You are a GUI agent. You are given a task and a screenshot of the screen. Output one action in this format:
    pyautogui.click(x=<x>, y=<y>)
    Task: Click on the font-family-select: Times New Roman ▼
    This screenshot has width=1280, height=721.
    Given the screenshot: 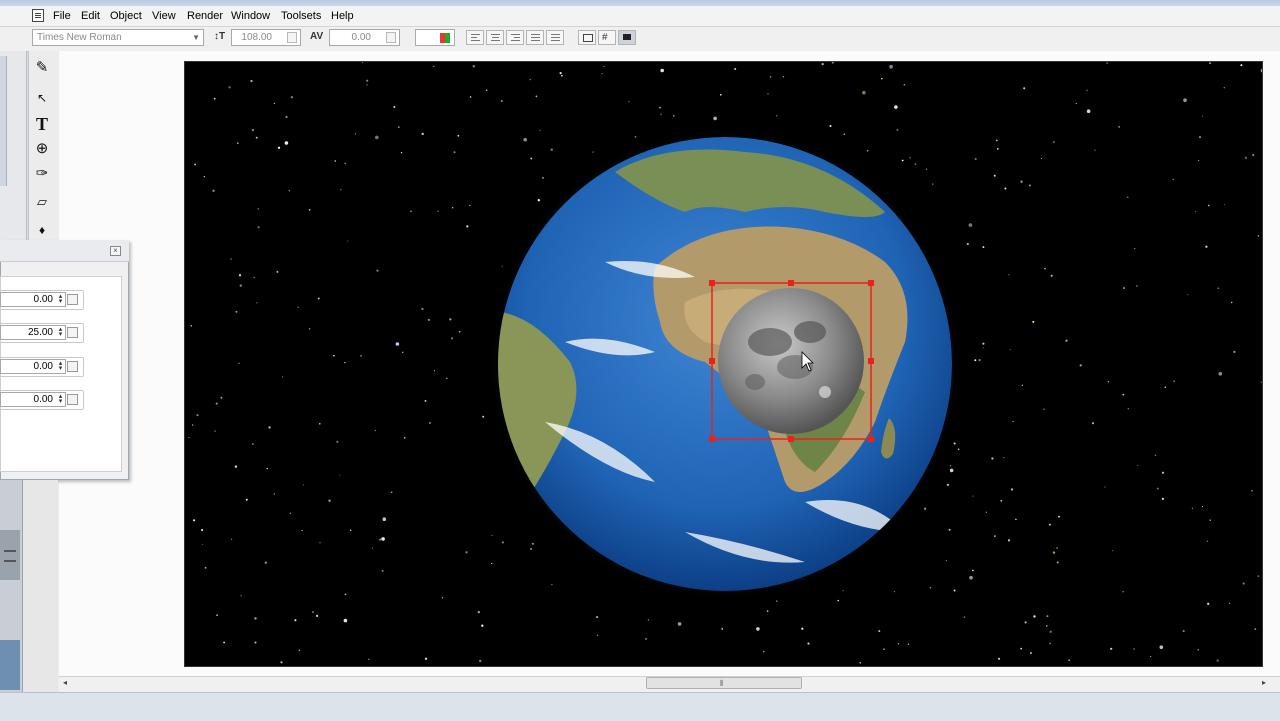 What is the action you would take?
    pyautogui.click(x=118, y=37)
    